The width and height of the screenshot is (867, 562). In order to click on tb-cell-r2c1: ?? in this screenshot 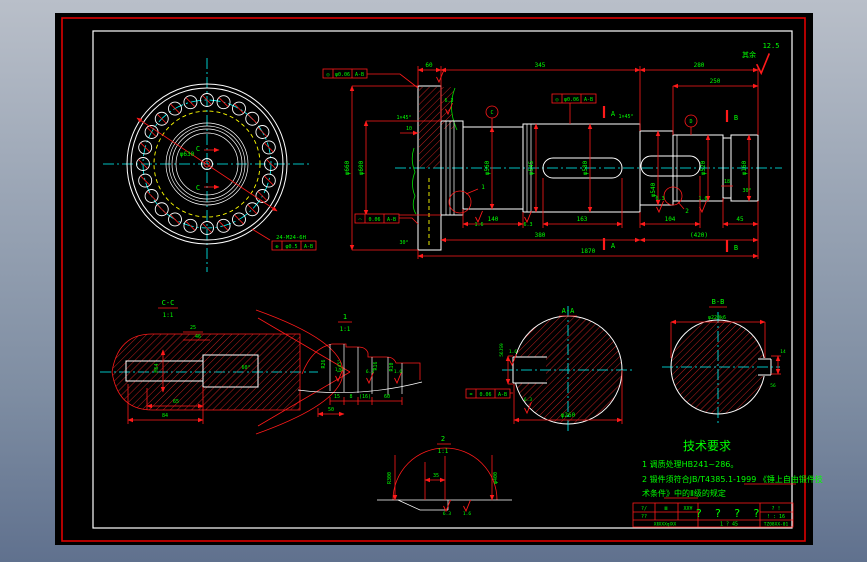, I will do `click(644, 517)`.